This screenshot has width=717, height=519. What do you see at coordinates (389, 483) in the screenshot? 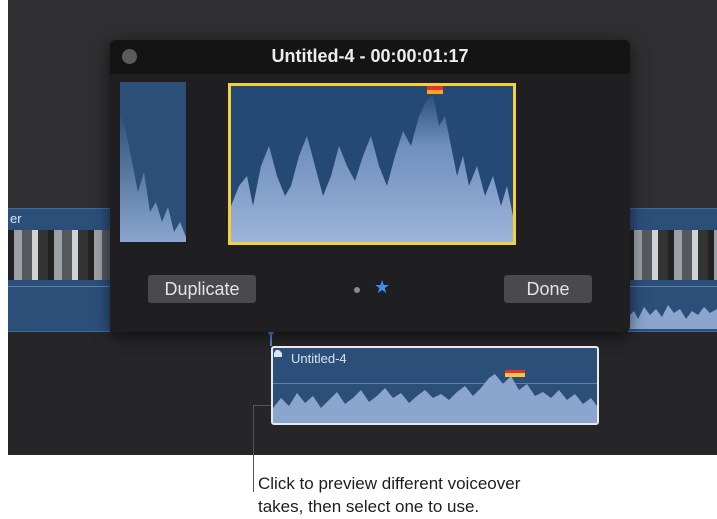
I see `callout-line-1: Click to preview different voiceover` at bounding box center [389, 483].